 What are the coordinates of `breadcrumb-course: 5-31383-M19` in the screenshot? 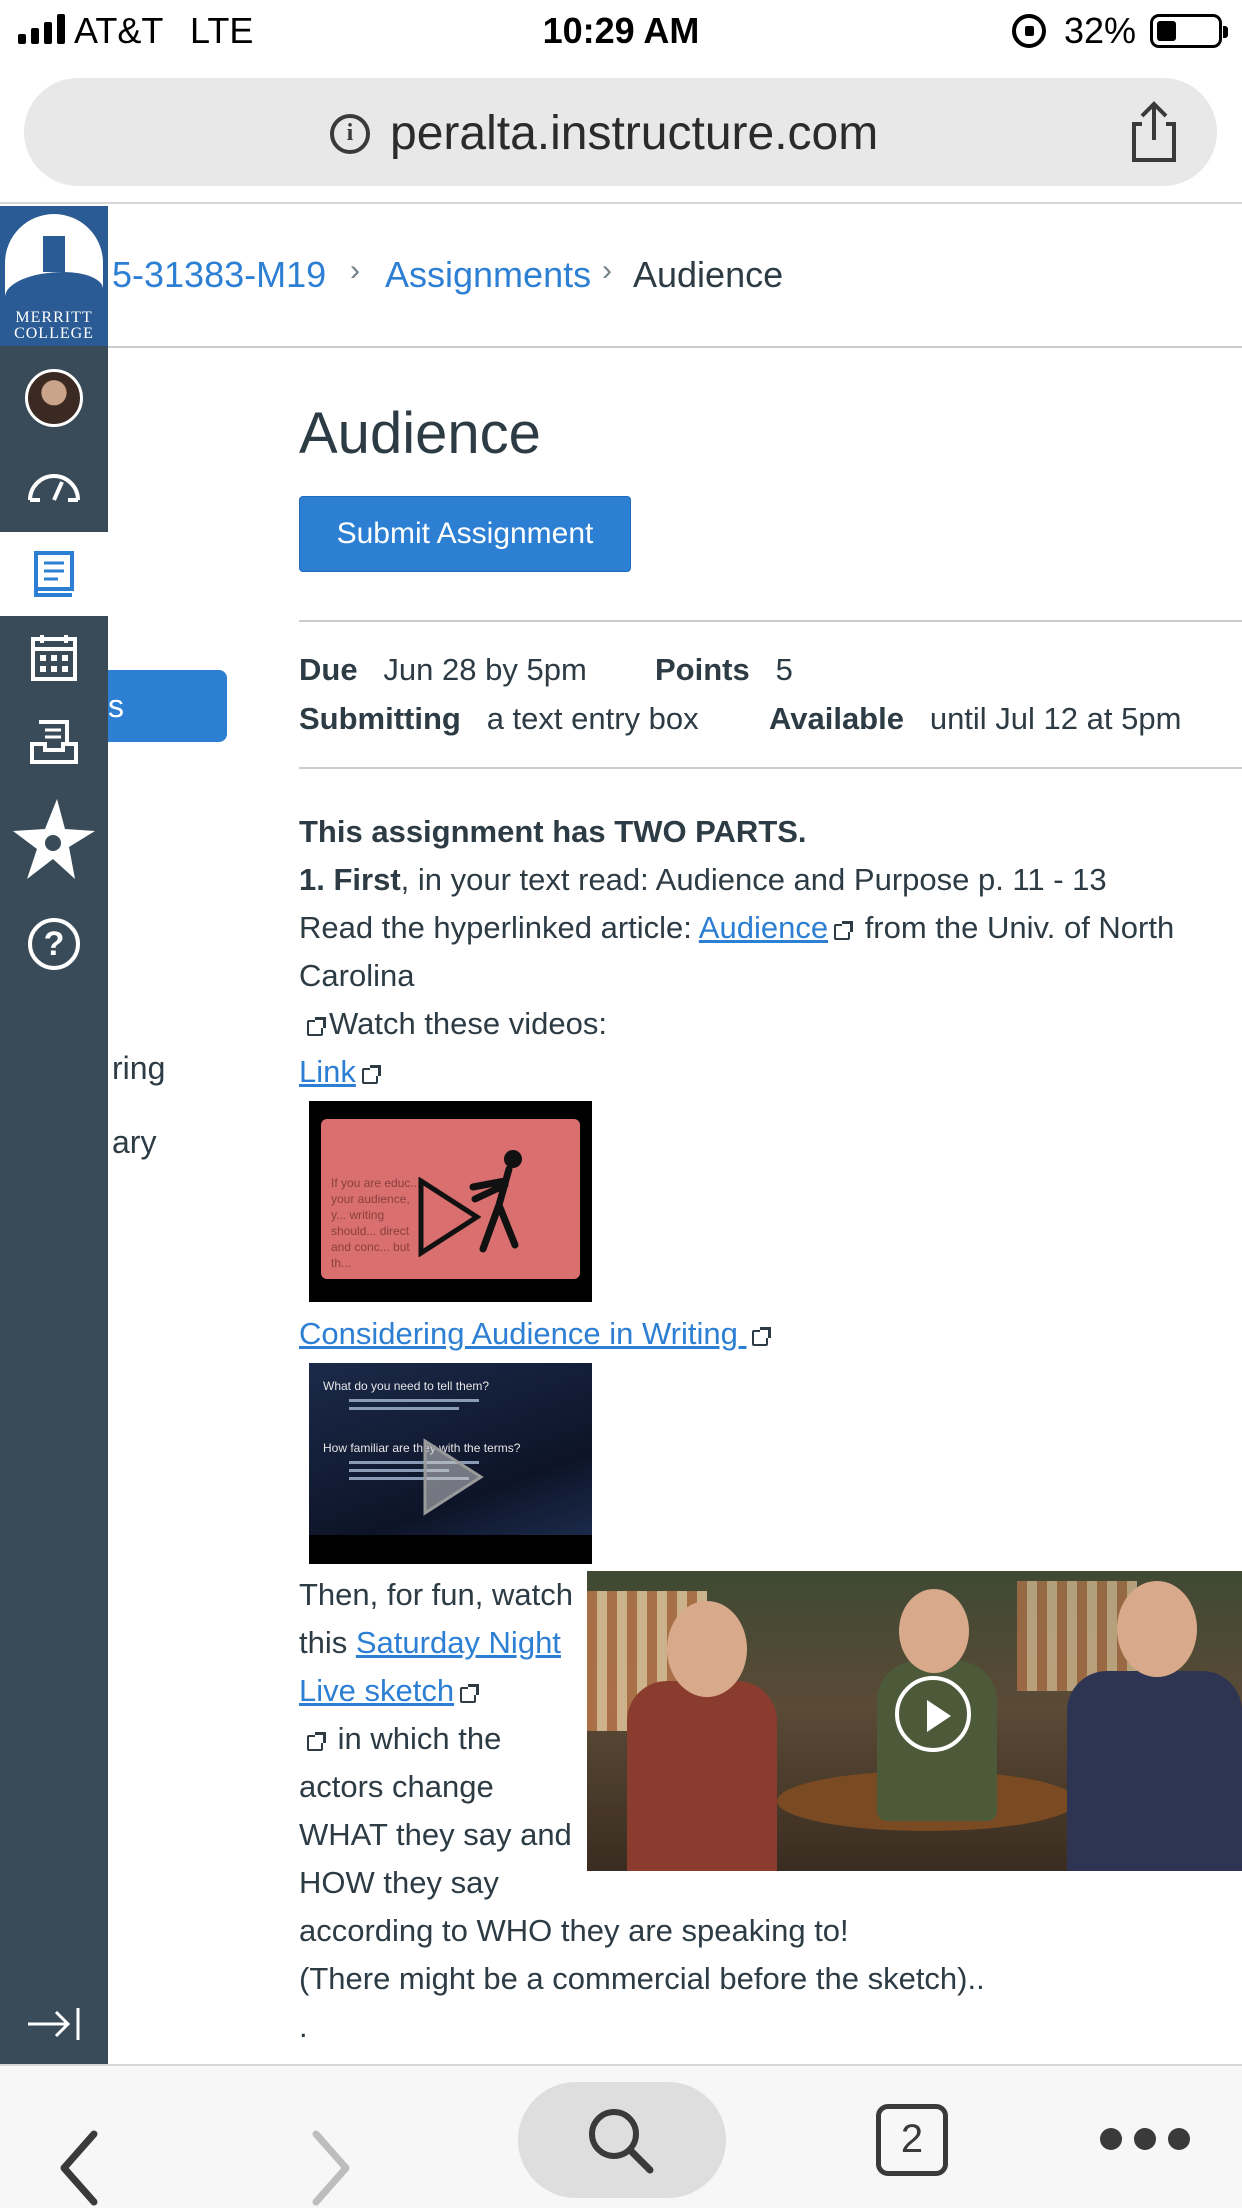 It's located at (219, 275).